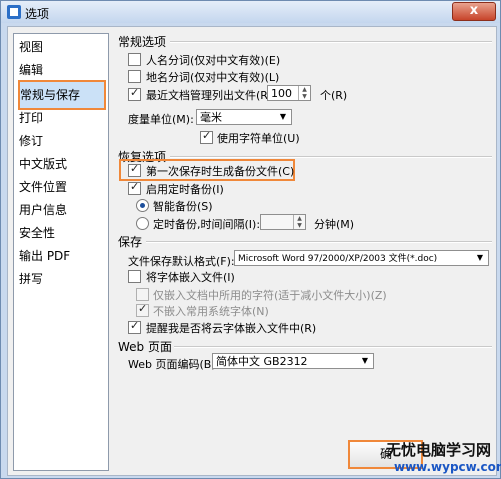  Describe the element at coordinates (206, 136) in the screenshot. I see `char-unit-checkbox` at that location.